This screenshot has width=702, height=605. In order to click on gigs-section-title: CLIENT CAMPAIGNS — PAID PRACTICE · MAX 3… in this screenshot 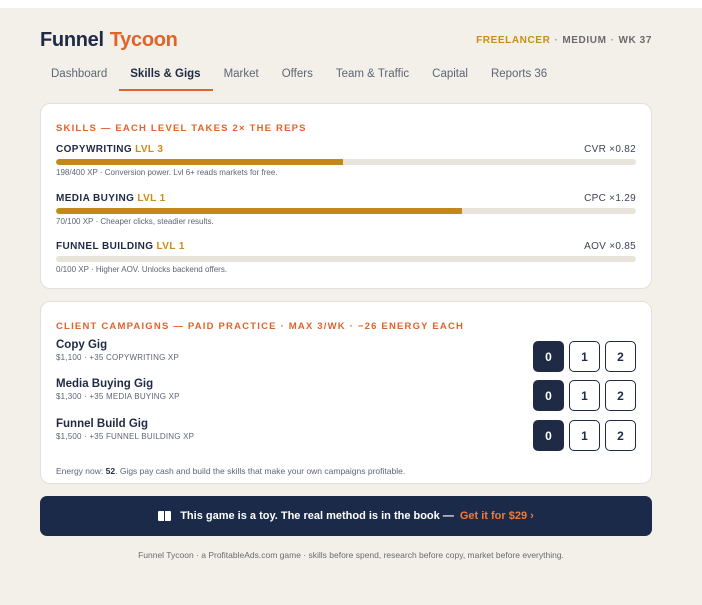, I will do `click(260, 326)`.